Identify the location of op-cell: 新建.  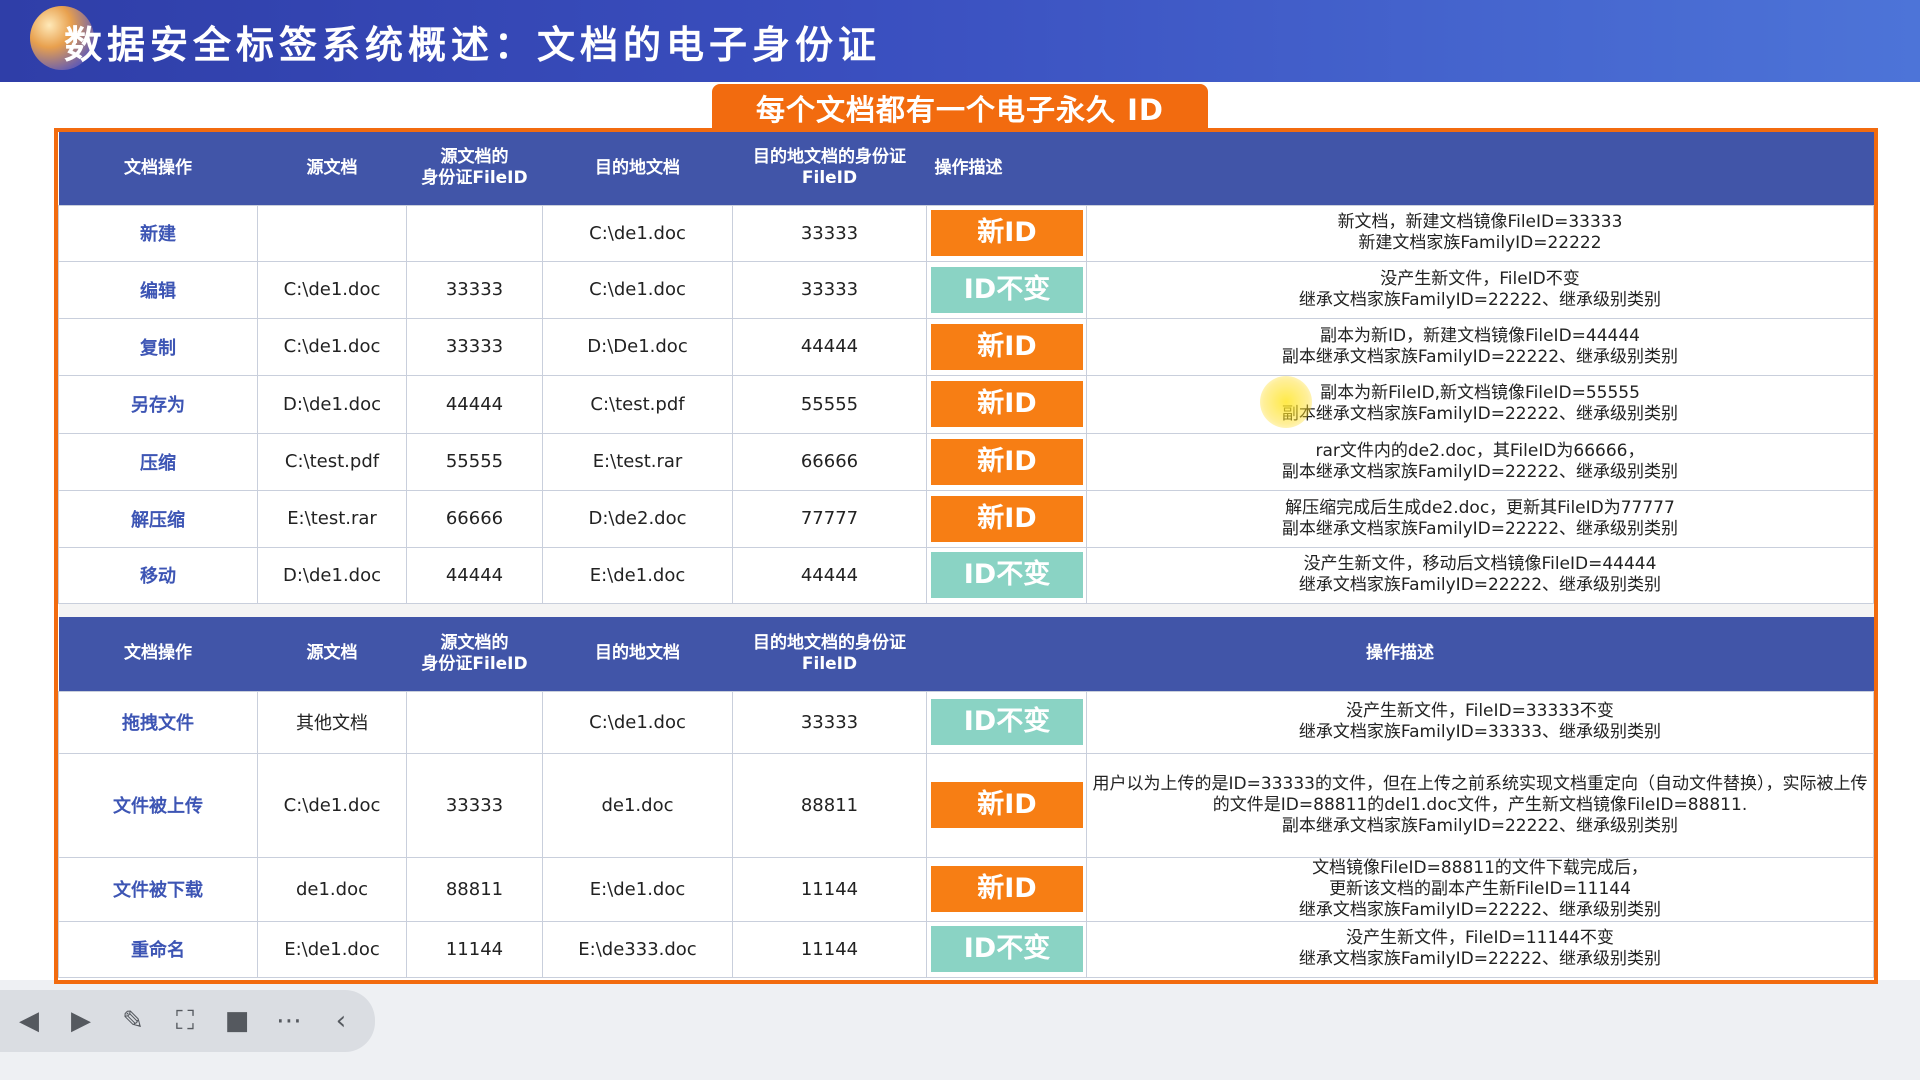
(158, 233).